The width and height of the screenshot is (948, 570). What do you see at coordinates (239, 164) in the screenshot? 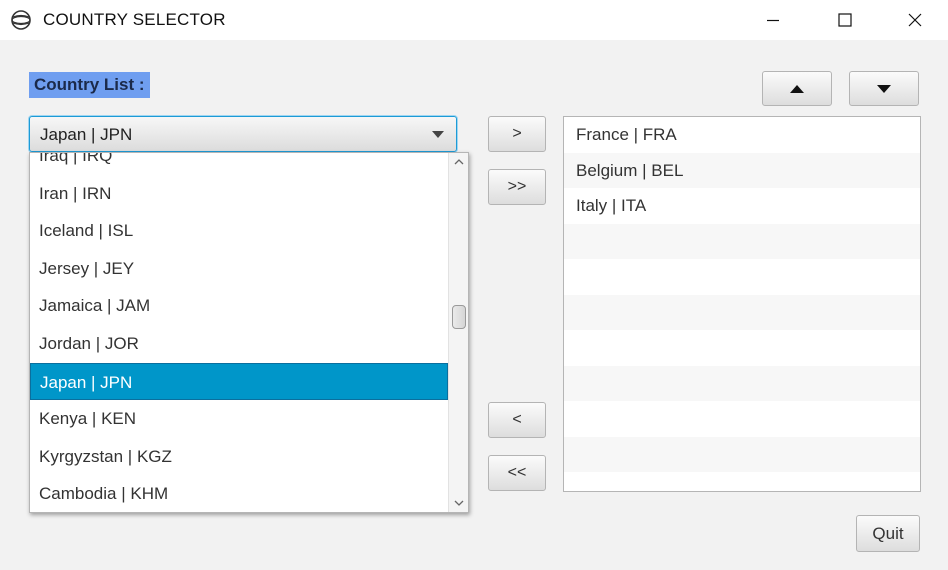
I see `list-item: Iraq | IRQ` at bounding box center [239, 164].